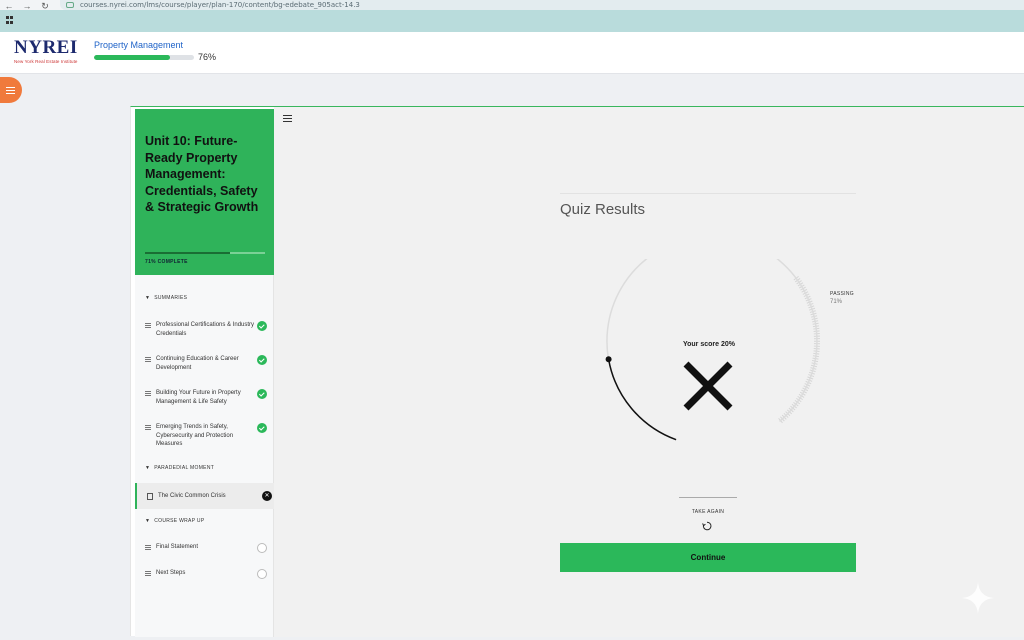 This screenshot has width=1024, height=640. I want to click on logo-wordmark: NYREI, so click(46, 47).